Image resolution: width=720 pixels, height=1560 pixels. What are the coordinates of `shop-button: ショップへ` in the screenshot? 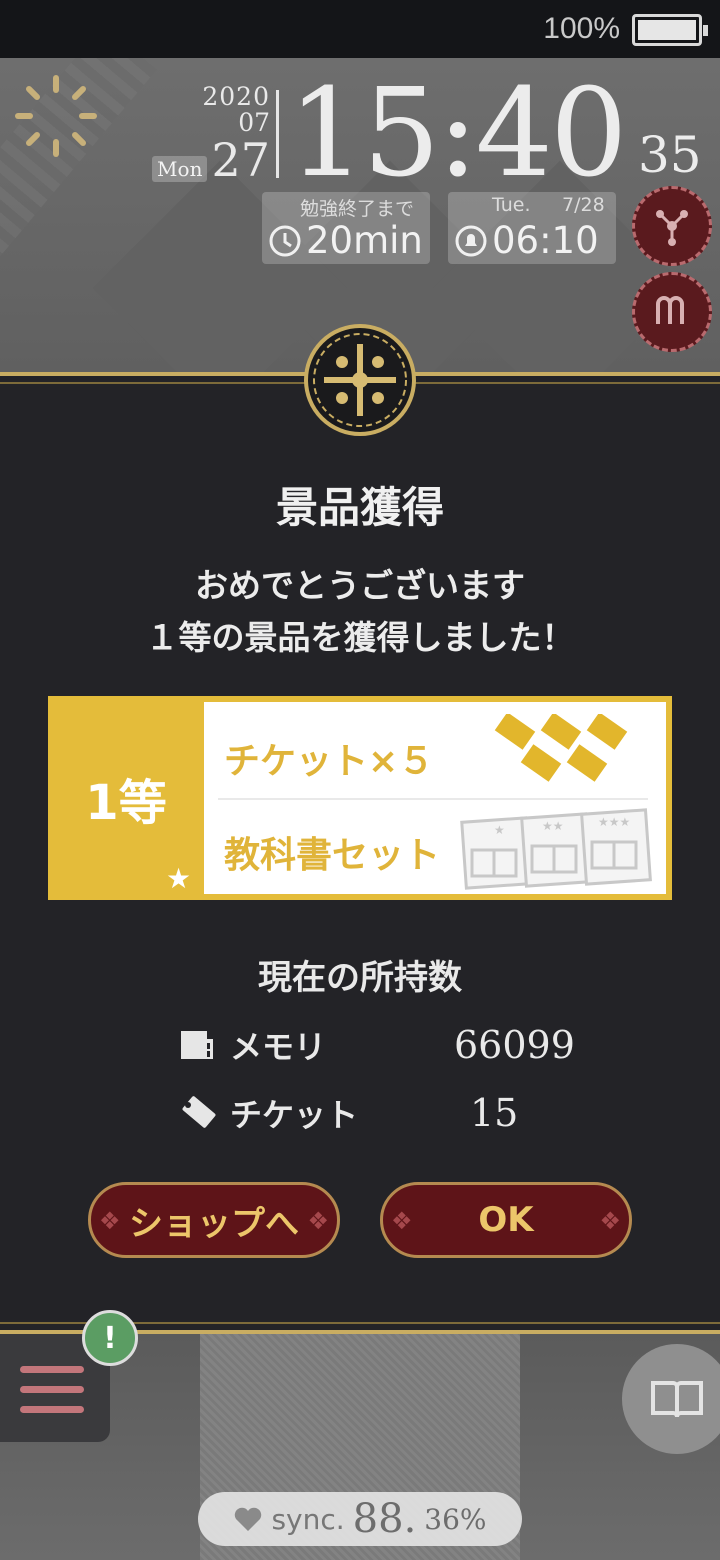 It's located at (214, 1220).